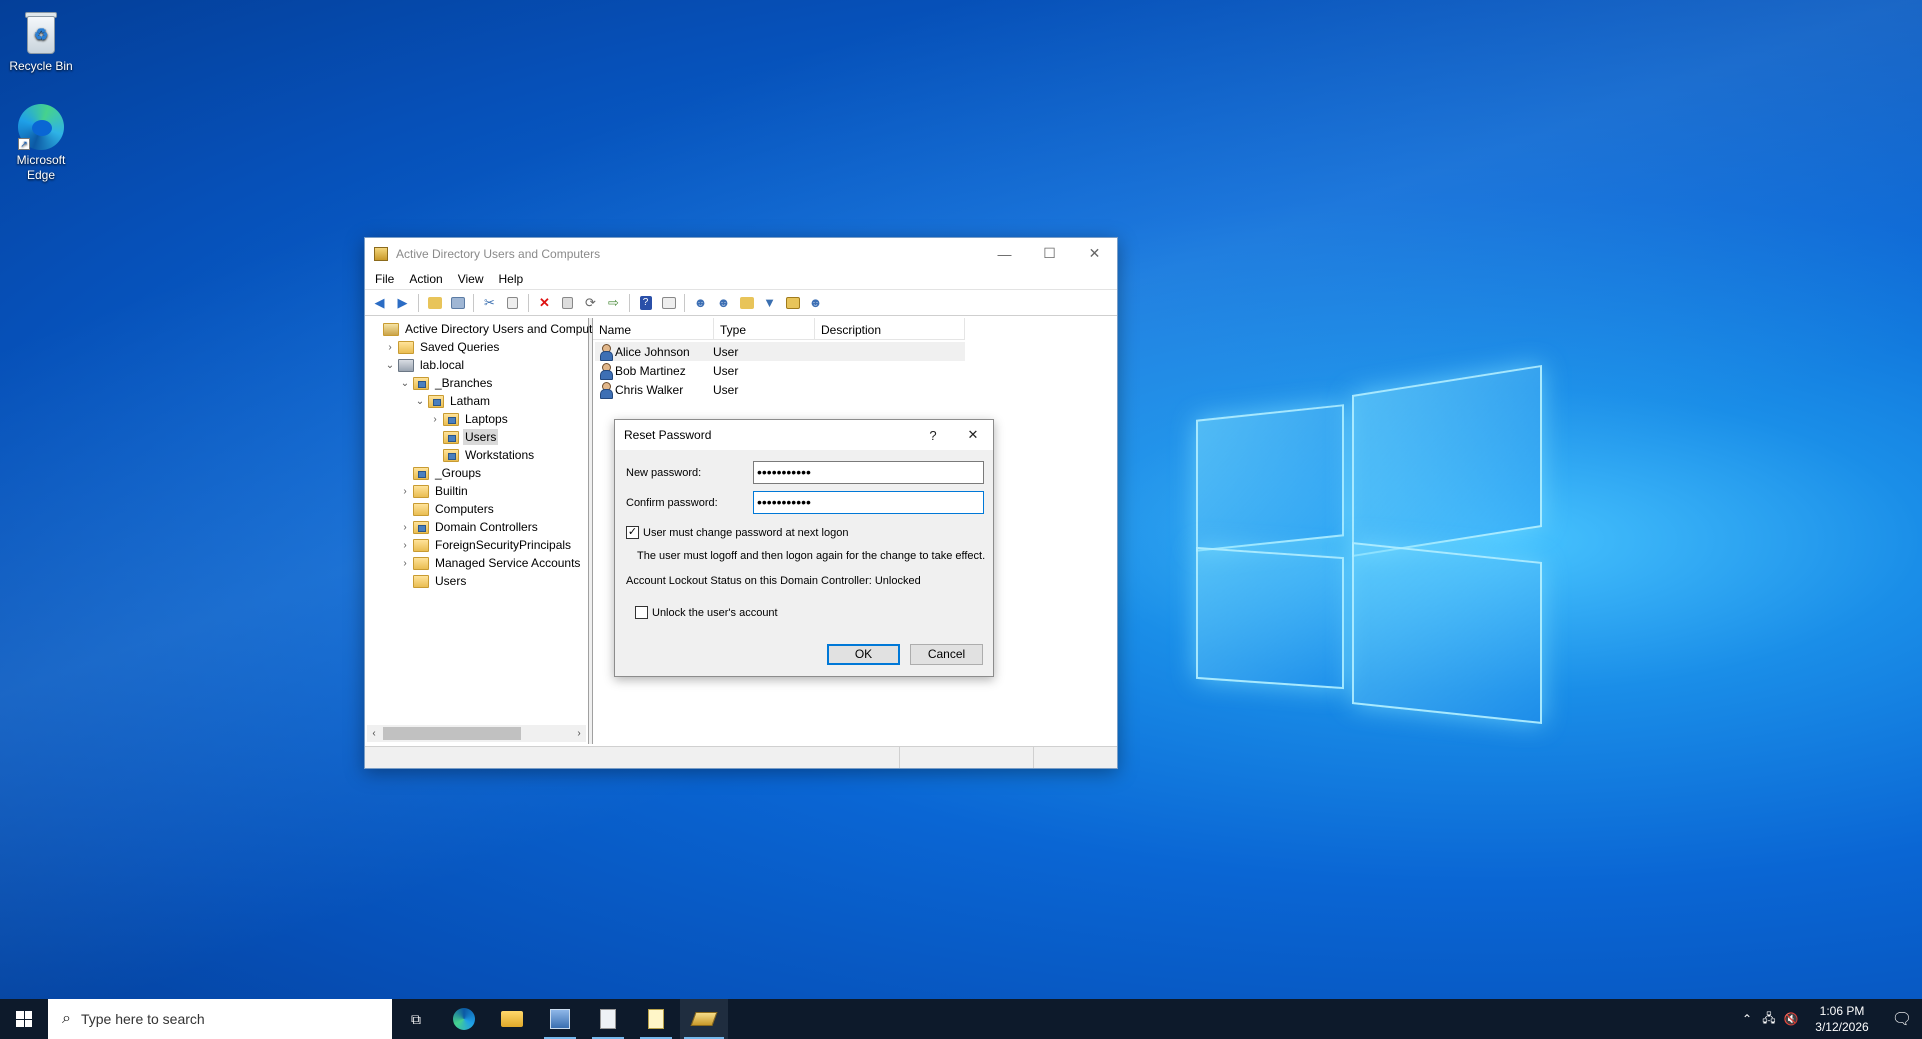  I want to click on dialog-titlebar: Reset Password ? ✕, so click(804, 435).